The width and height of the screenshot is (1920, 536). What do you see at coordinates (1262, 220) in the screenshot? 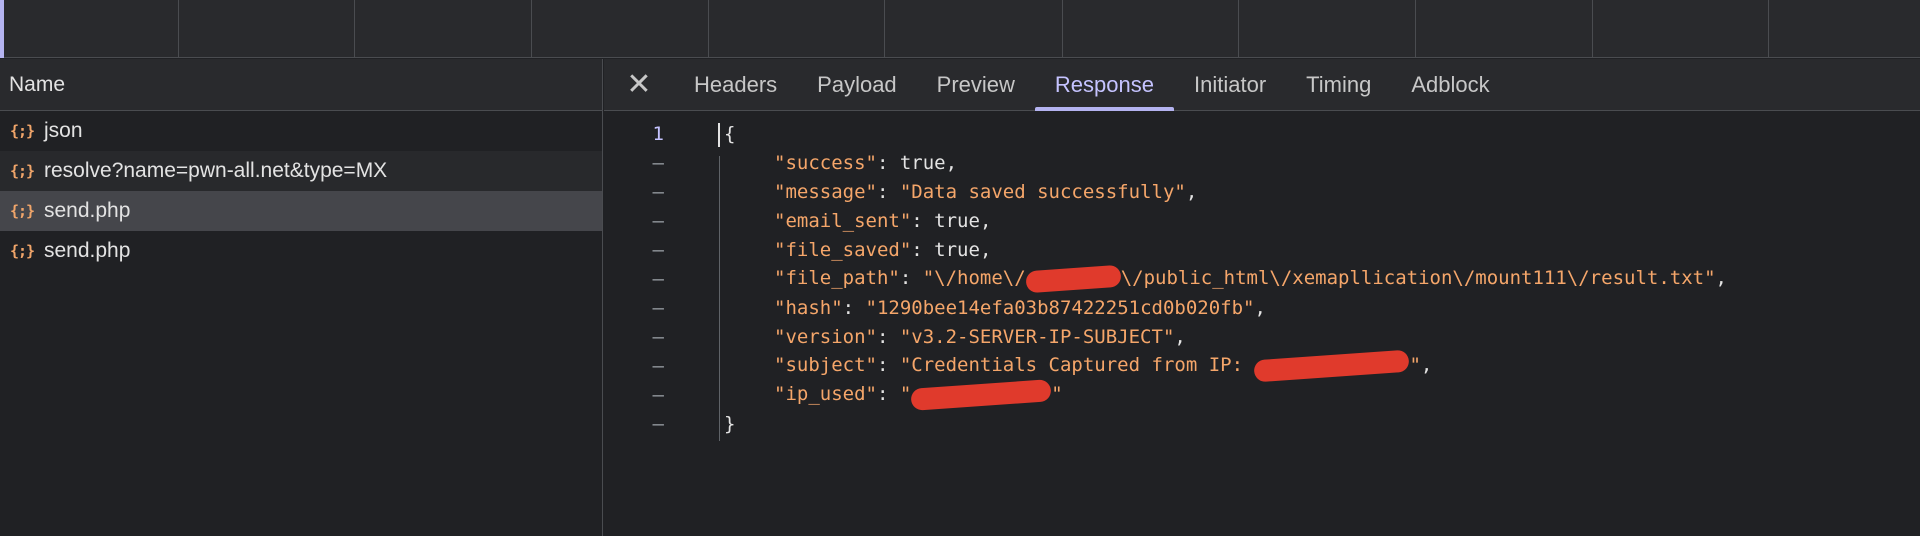
I see `code-line: – "email_sent": true,` at bounding box center [1262, 220].